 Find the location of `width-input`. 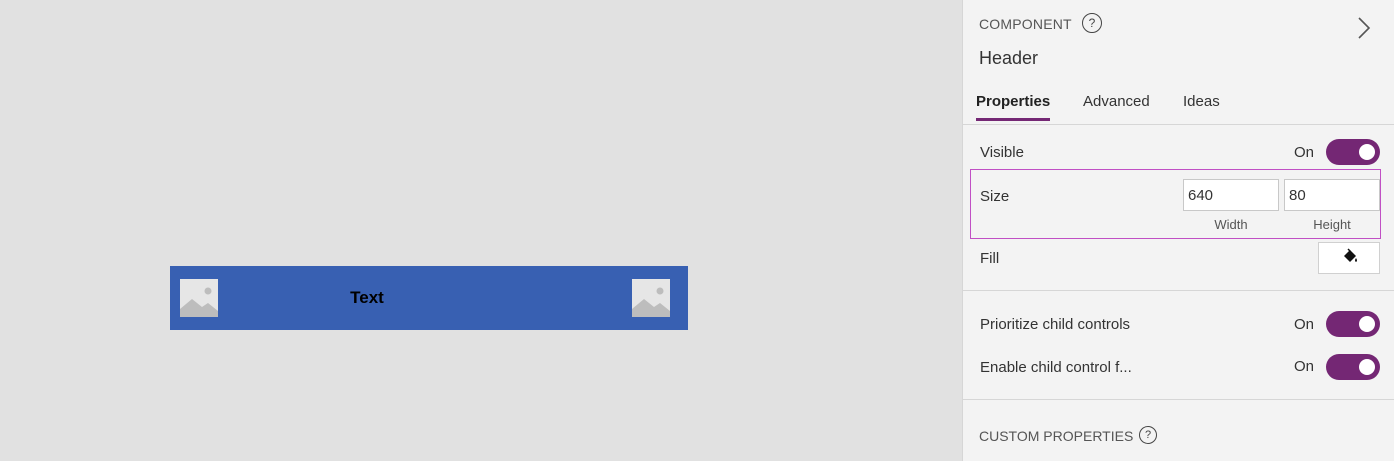

width-input is located at coordinates (1231, 195).